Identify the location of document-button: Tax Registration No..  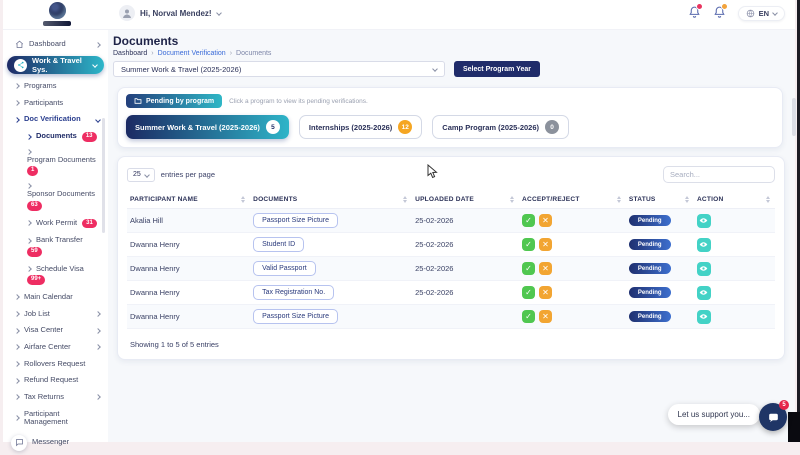
(294, 292).